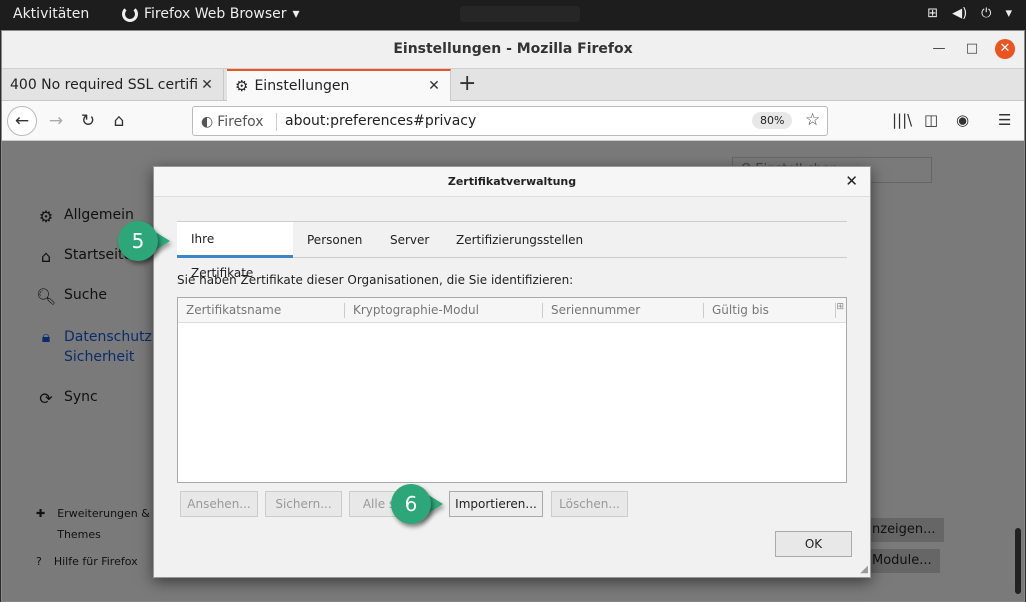  What do you see at coordinates (235, 251) in the screenshot?
I see `tab-your-certificates: Ihre Zertifikate` at bounding box center [235, 251].